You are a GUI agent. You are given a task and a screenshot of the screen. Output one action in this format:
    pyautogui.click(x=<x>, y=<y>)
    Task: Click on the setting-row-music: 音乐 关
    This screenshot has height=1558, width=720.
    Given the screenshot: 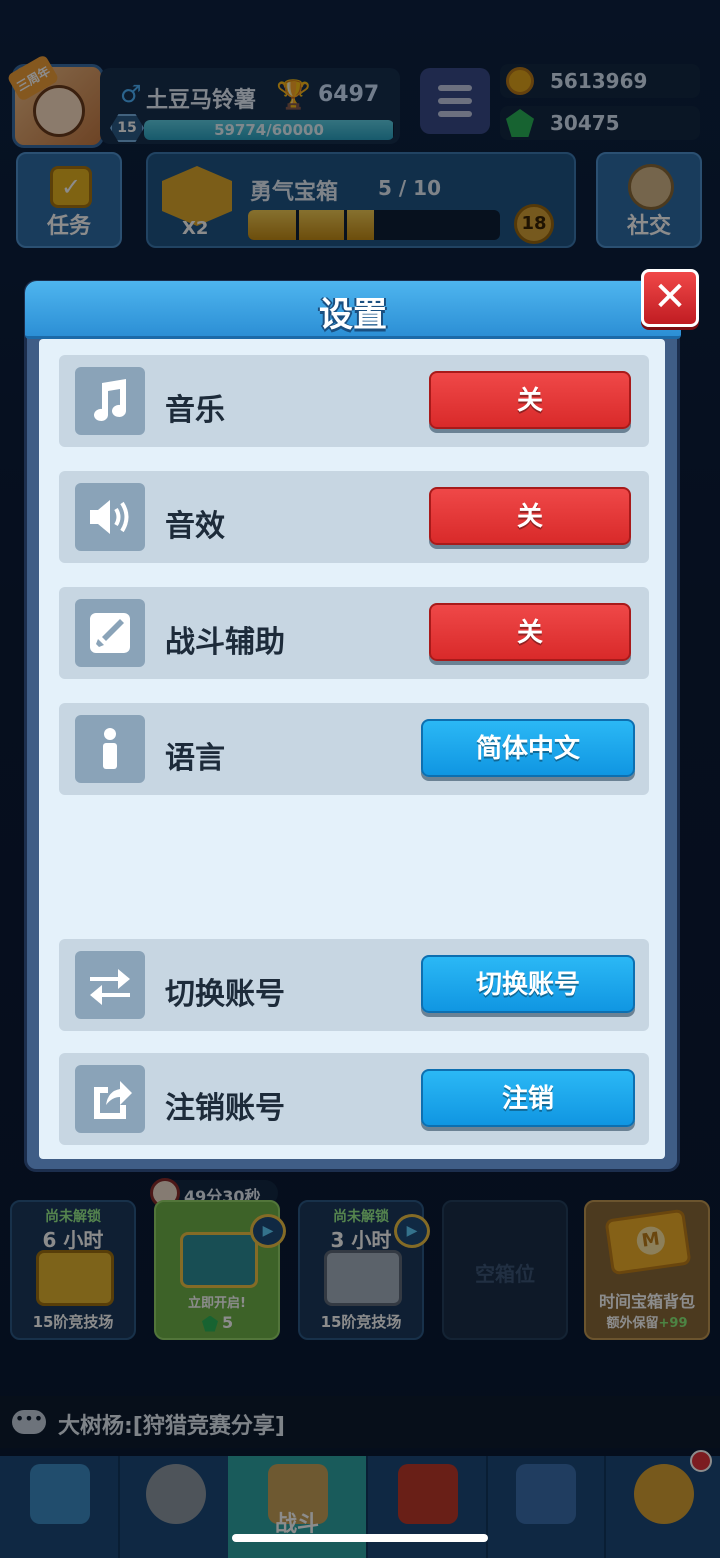 What is the action you would take?
    pyautogui.click(x=354, y=401)
    